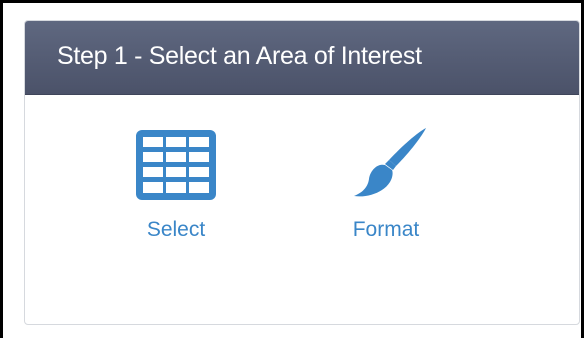 The image size is (584, 338). I want to click on format-button: Format, so click(386, 184).